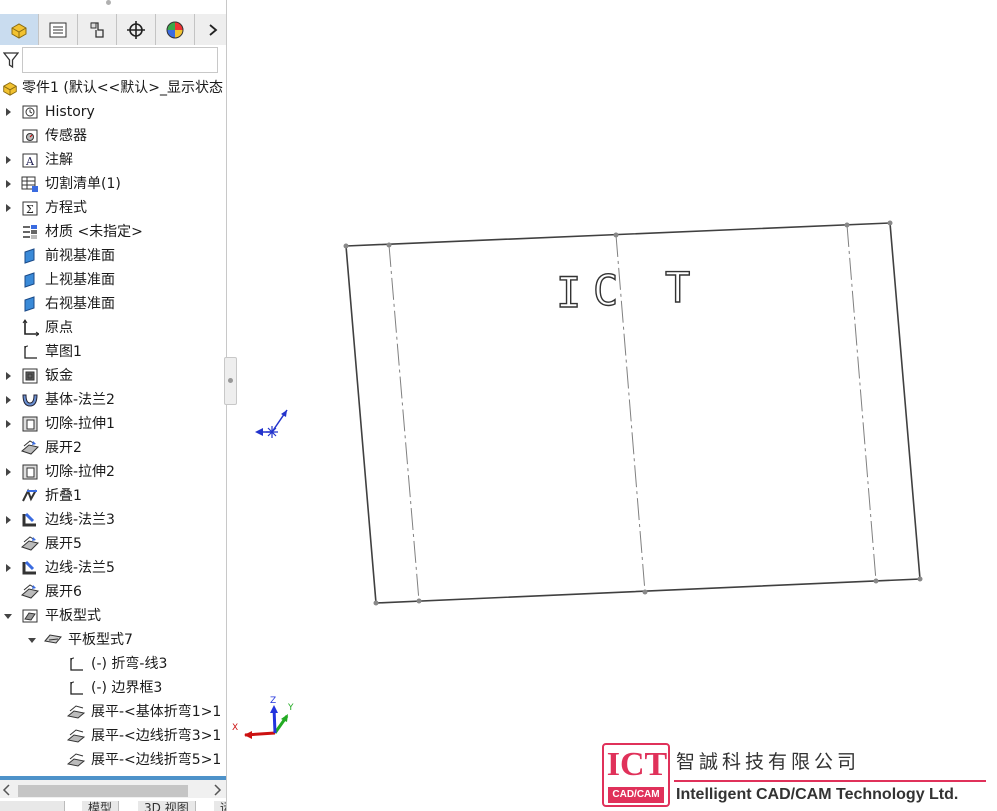 This screenshot has width=997, height=811. I want to click on tab-motion-study: 运动算例 1, so click(220, 806).